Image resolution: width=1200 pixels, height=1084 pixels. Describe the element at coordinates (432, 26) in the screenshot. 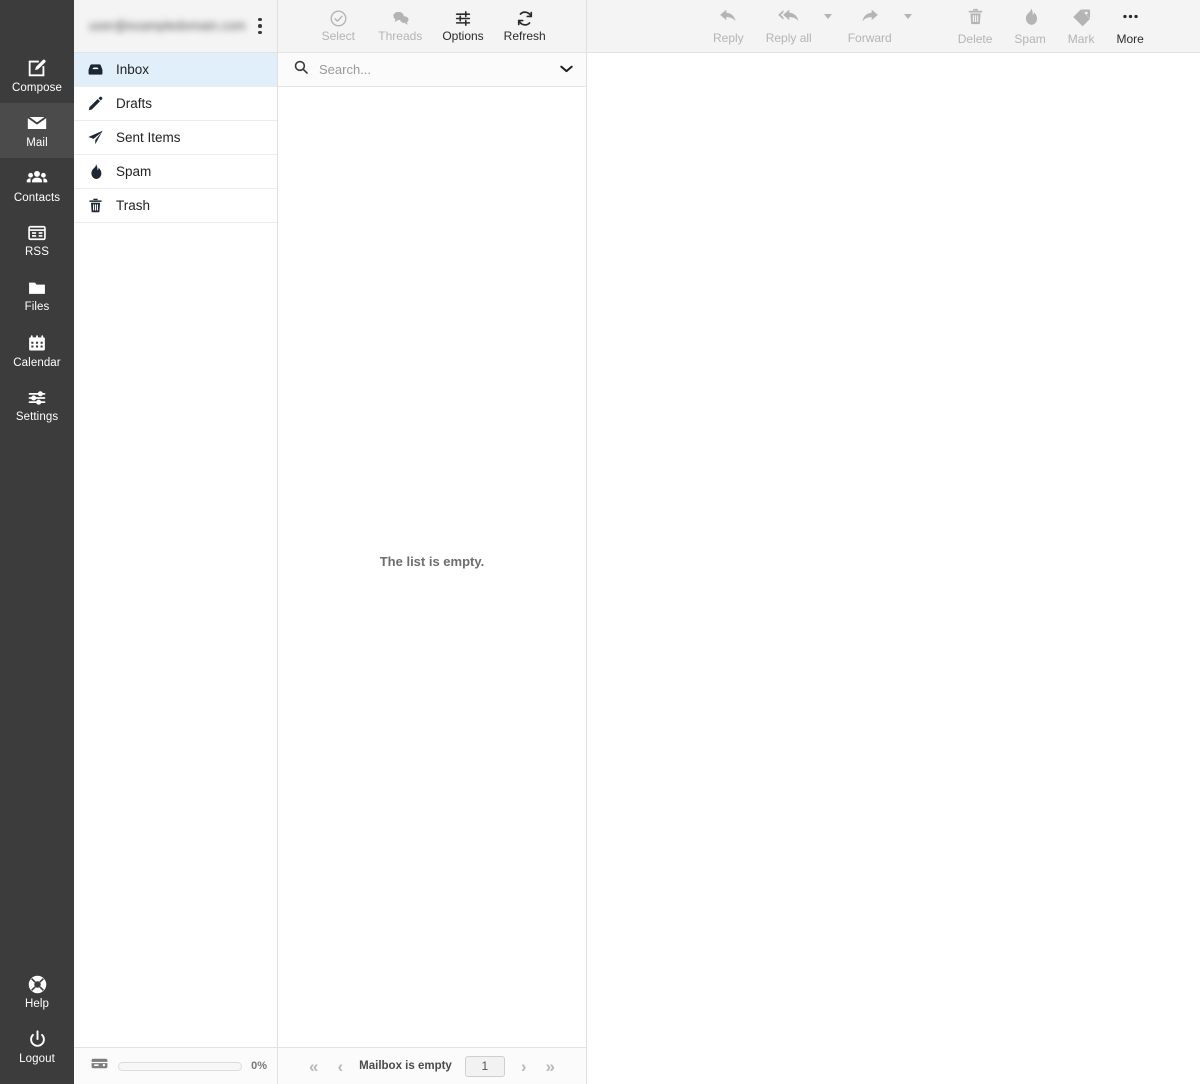

I see `list-toolbar: Select Threads Options Refresh` at that location.